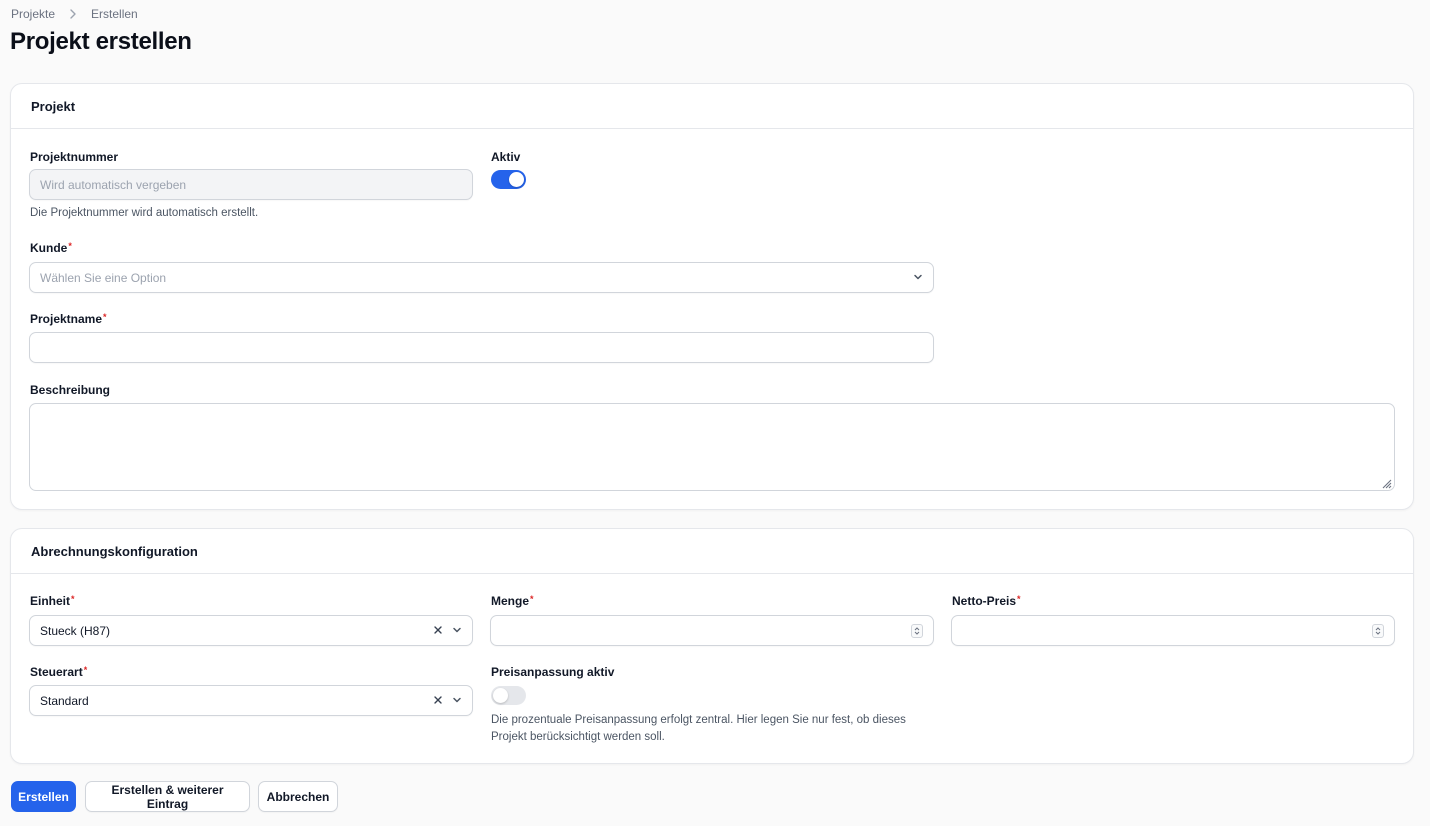 The image size is (1430, 826). What do you see at coordinates (59, 672) in the screenshot?
I see `steuerart-label: Steuerart*` at bounding box center [59, 672].